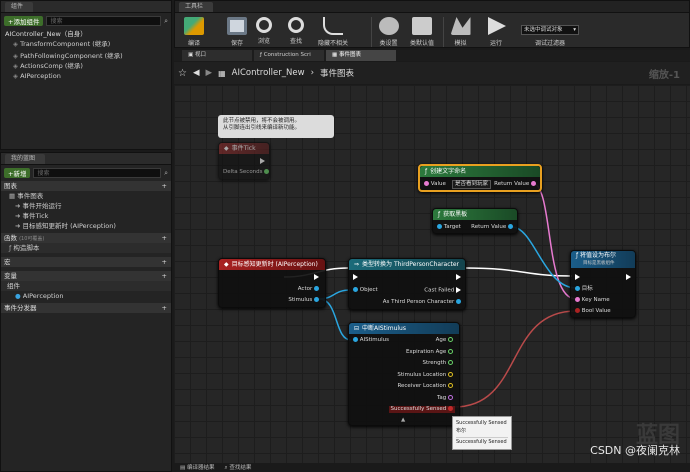 The height and width of the screenshot is (472, 690). I want to click on compile-button: 编译, so click(194, 32).